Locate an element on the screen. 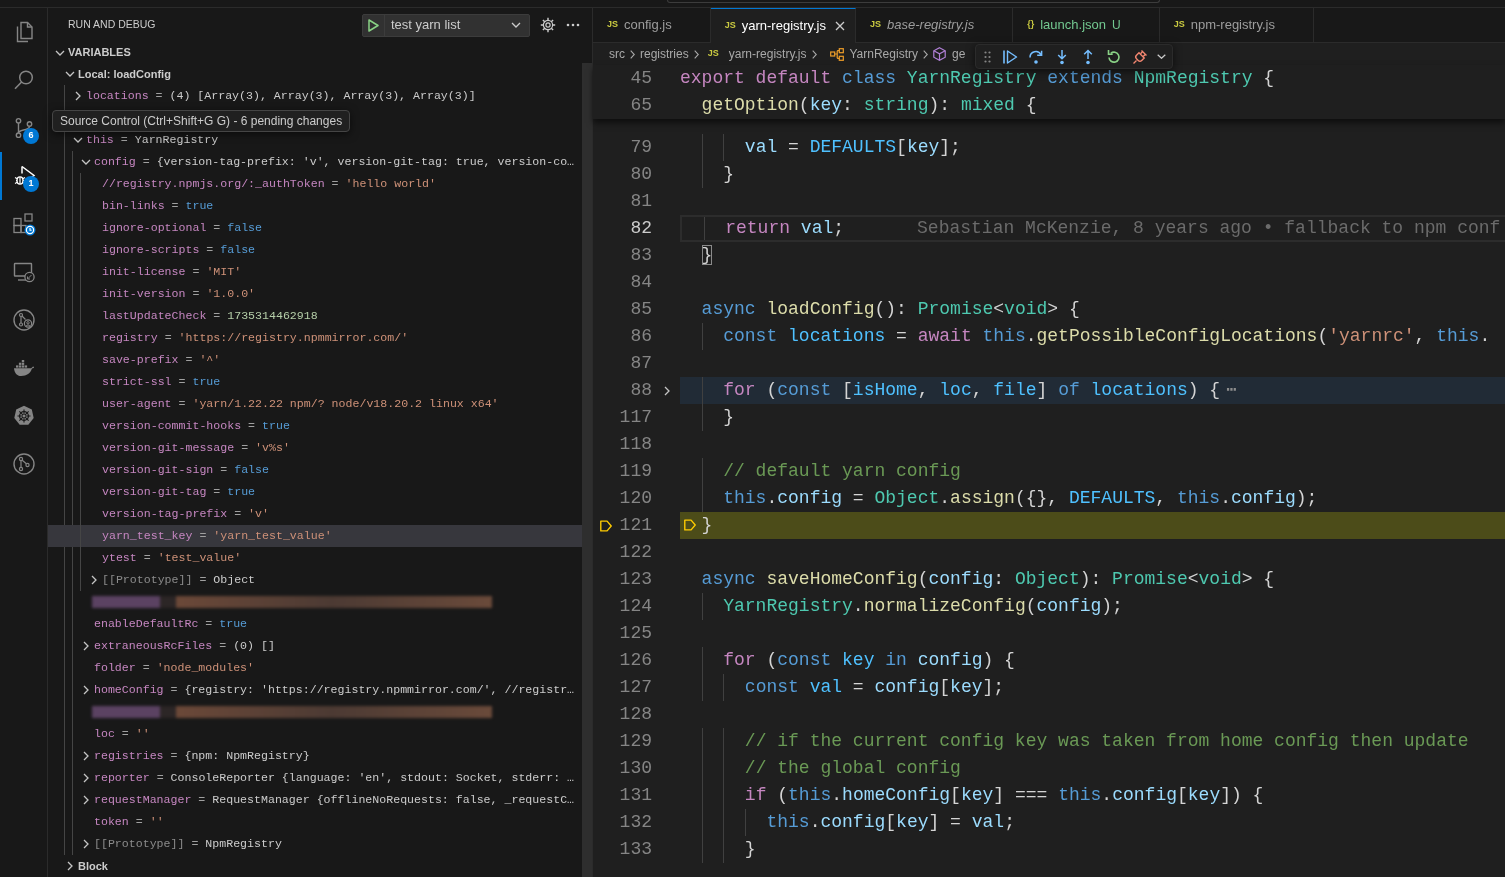 The height and width of the screenshot is (877, 1505). variable-tree-item: init-license = 'MIT' is located at coordinates (315, 272).